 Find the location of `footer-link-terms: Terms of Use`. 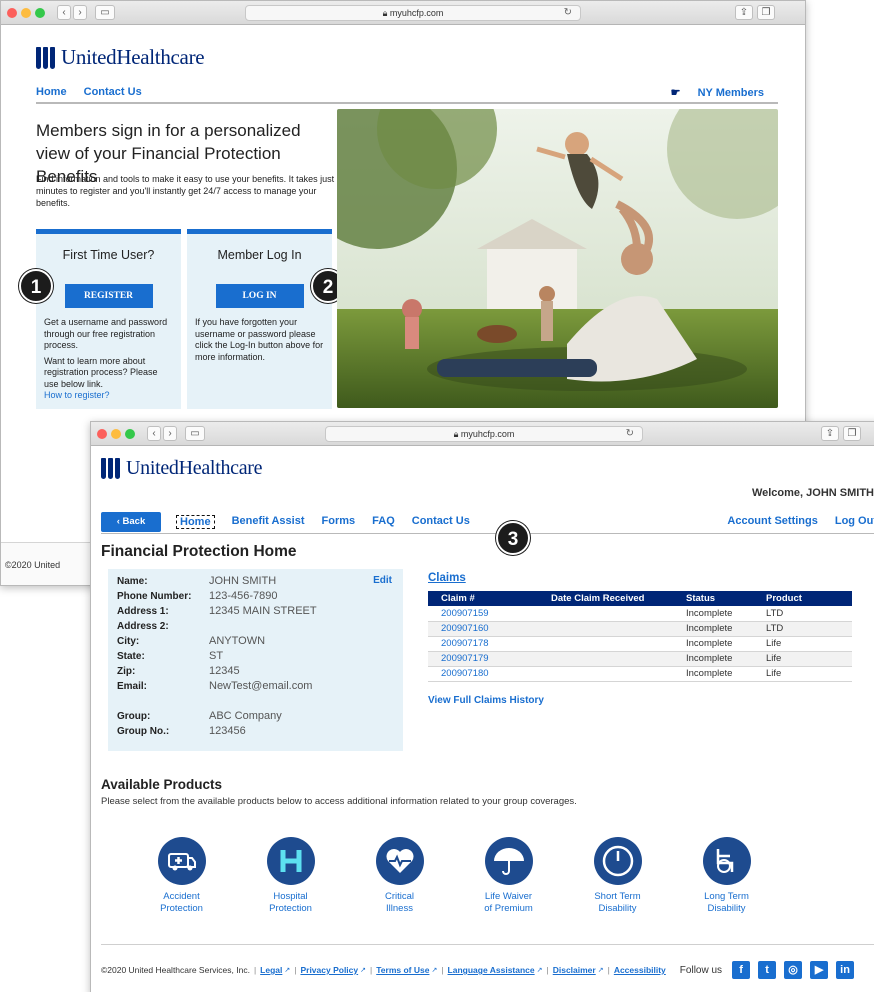

footer-link-terms: Terms of Use is located at coordinates (402, 970).